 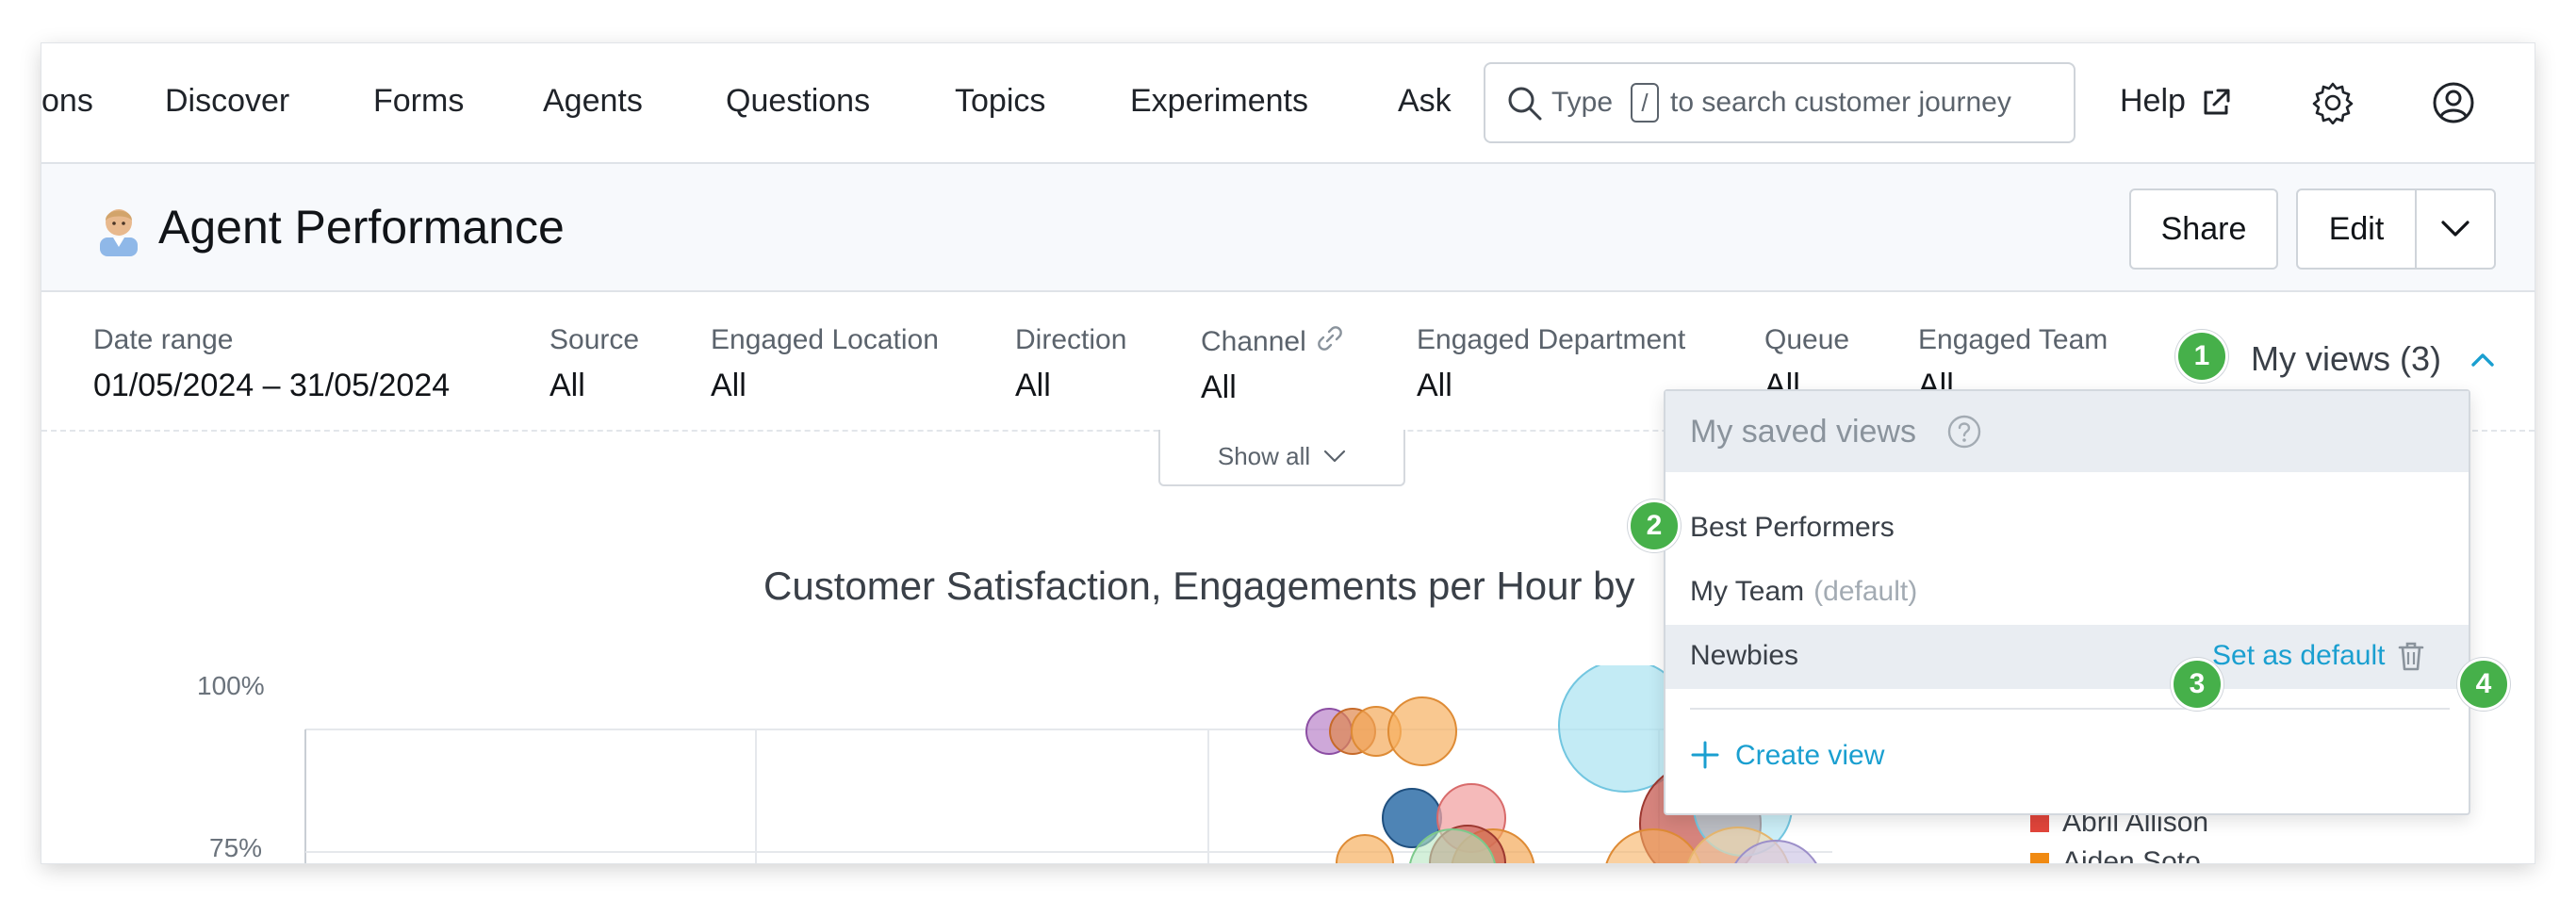 What do you see at coordinates (2067, 529) in the screenshot?
I see `saved-view-best-performers: Best Performers` at bounding box center [2067, 529].